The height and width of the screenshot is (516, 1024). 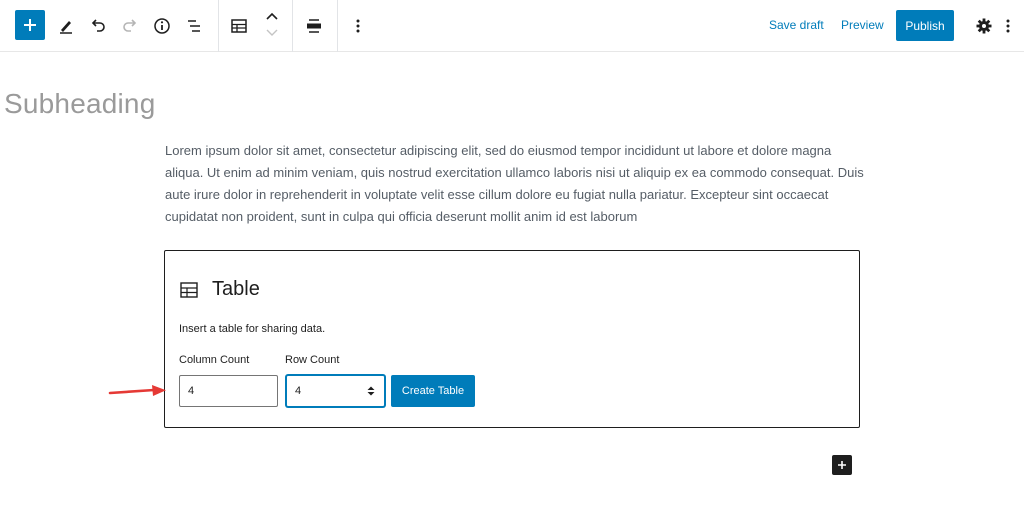 I want to click on block-title: Table, so click(x=236, y=289).